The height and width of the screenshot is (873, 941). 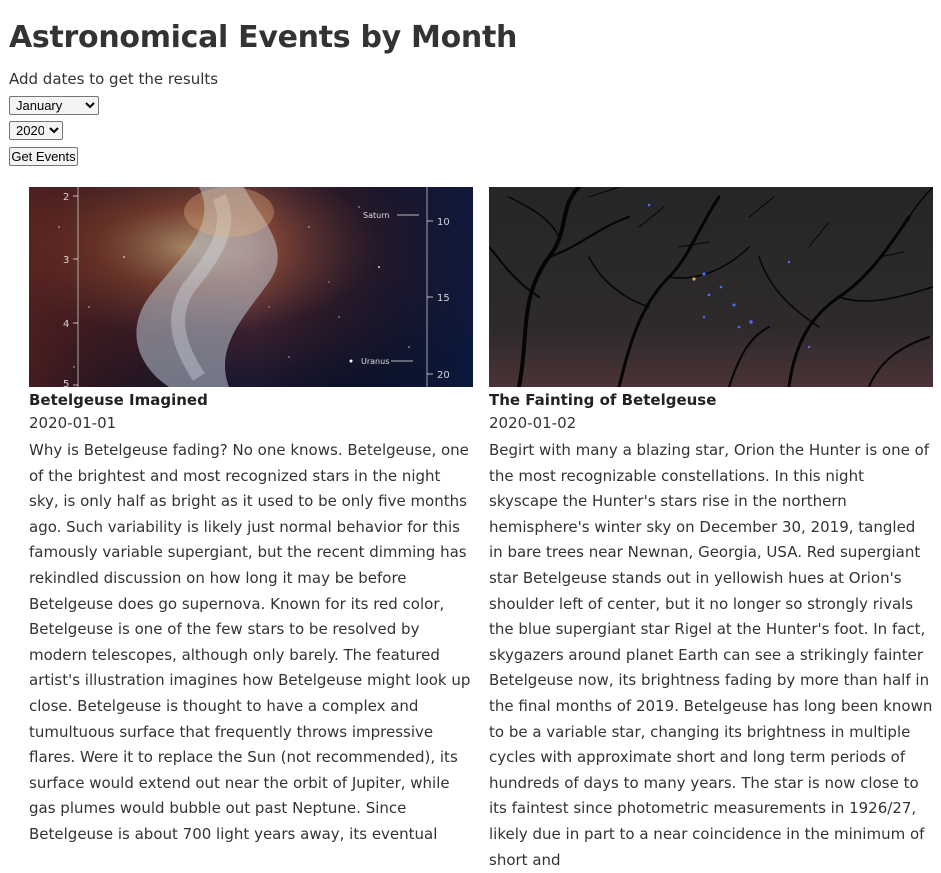 What do you see at coordinates (73, 423) in the screenshot?
I see `event-date: 2020-01-01` at bounding box center [73, 423].